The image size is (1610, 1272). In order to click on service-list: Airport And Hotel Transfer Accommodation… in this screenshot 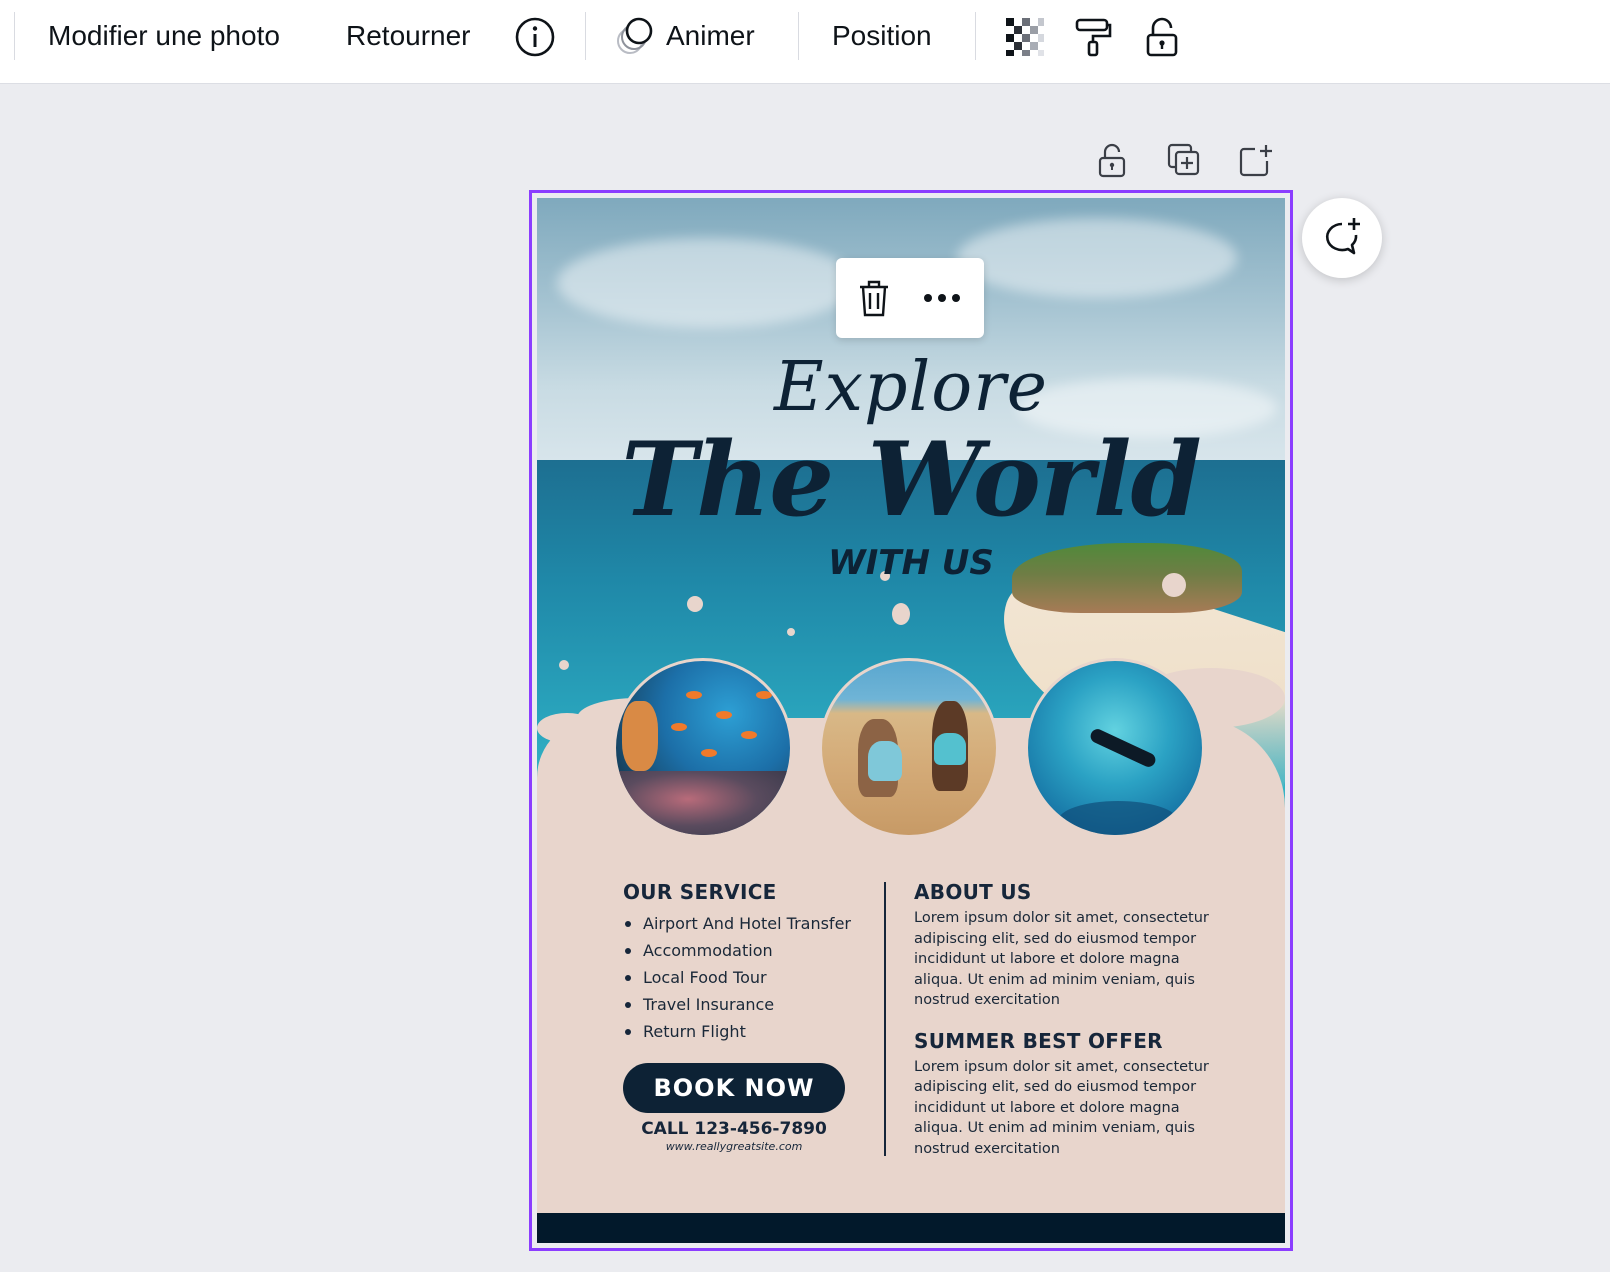, I will do `click(748, 977)`.